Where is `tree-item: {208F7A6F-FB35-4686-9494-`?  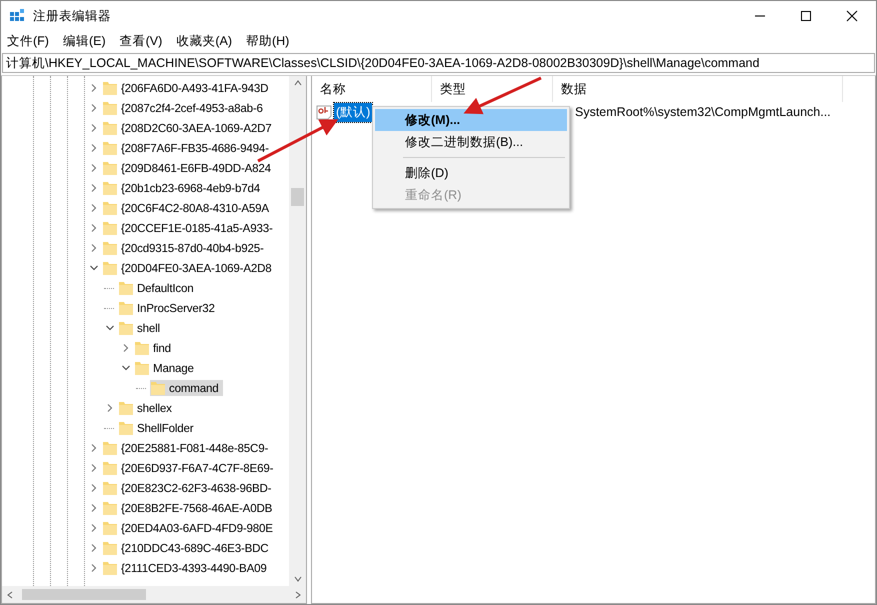 tree-item: {208F7A6F-FB35-4686-9494- is located at coordinates (195, 148).